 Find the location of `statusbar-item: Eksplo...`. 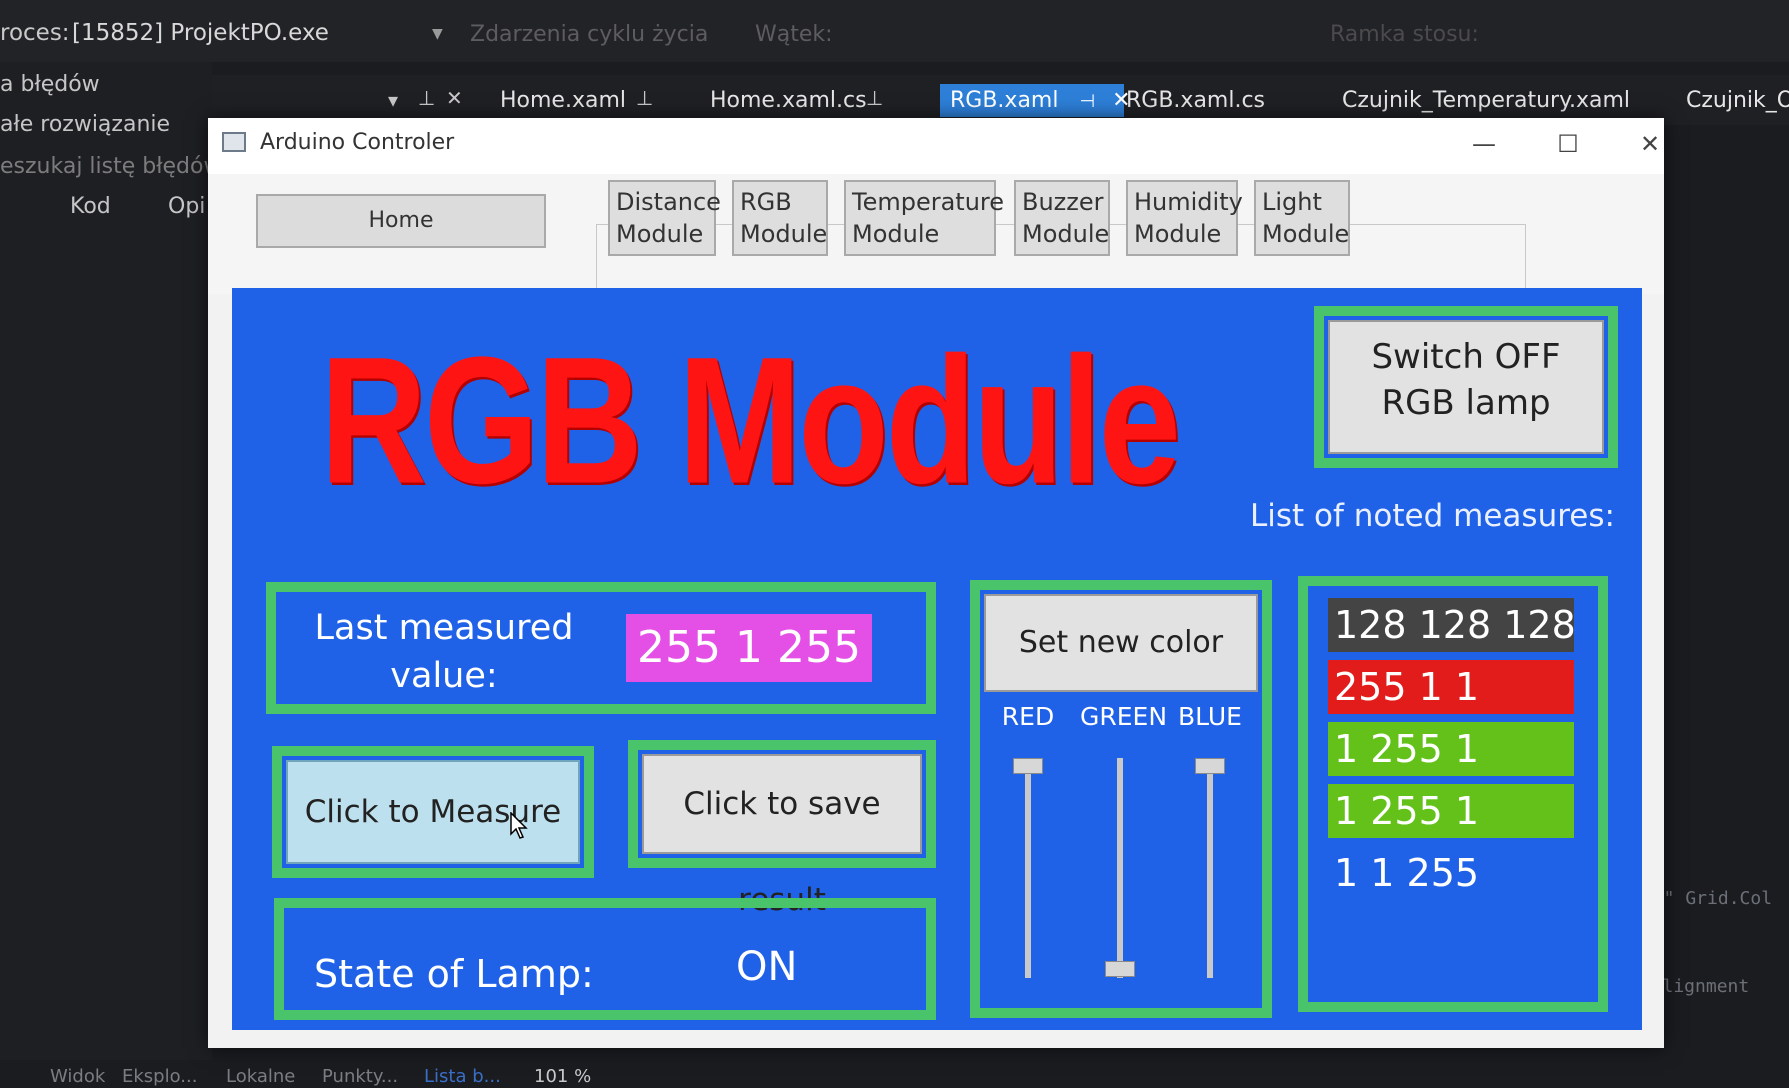

statusbar-item: Eksplo... is located at coordinates (159, 1076).